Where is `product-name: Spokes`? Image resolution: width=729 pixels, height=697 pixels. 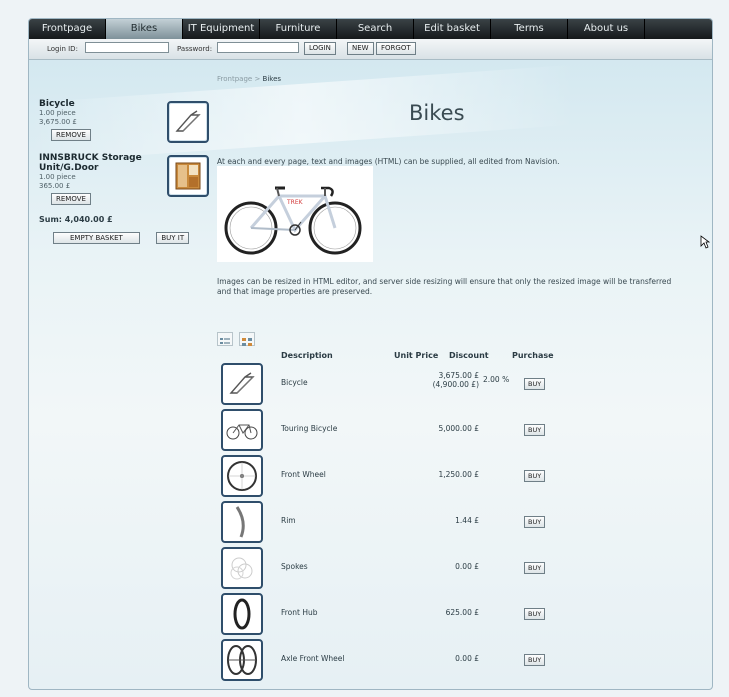 product-name: Spokes is located at coordinates (294, 566).